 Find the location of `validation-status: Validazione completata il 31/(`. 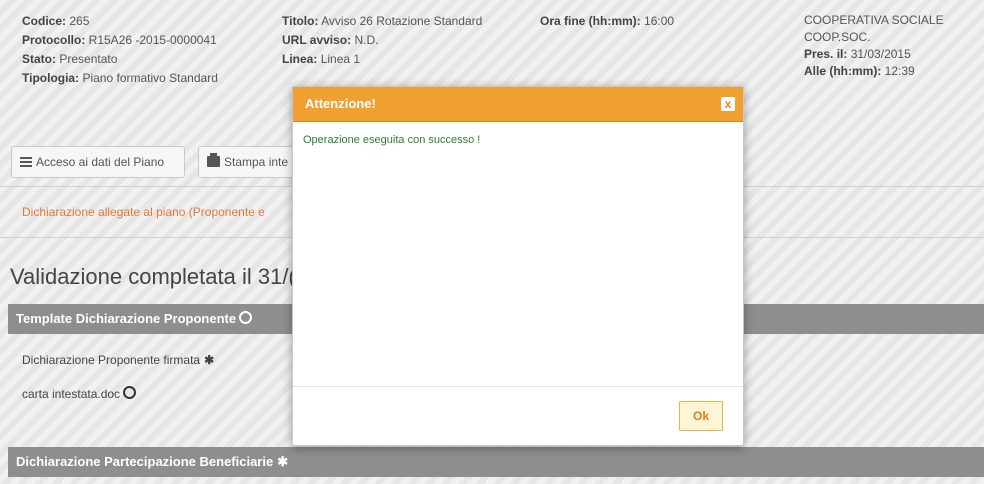

validation-status: Validazione completata il 31/( is located at coordinates (153, 276).